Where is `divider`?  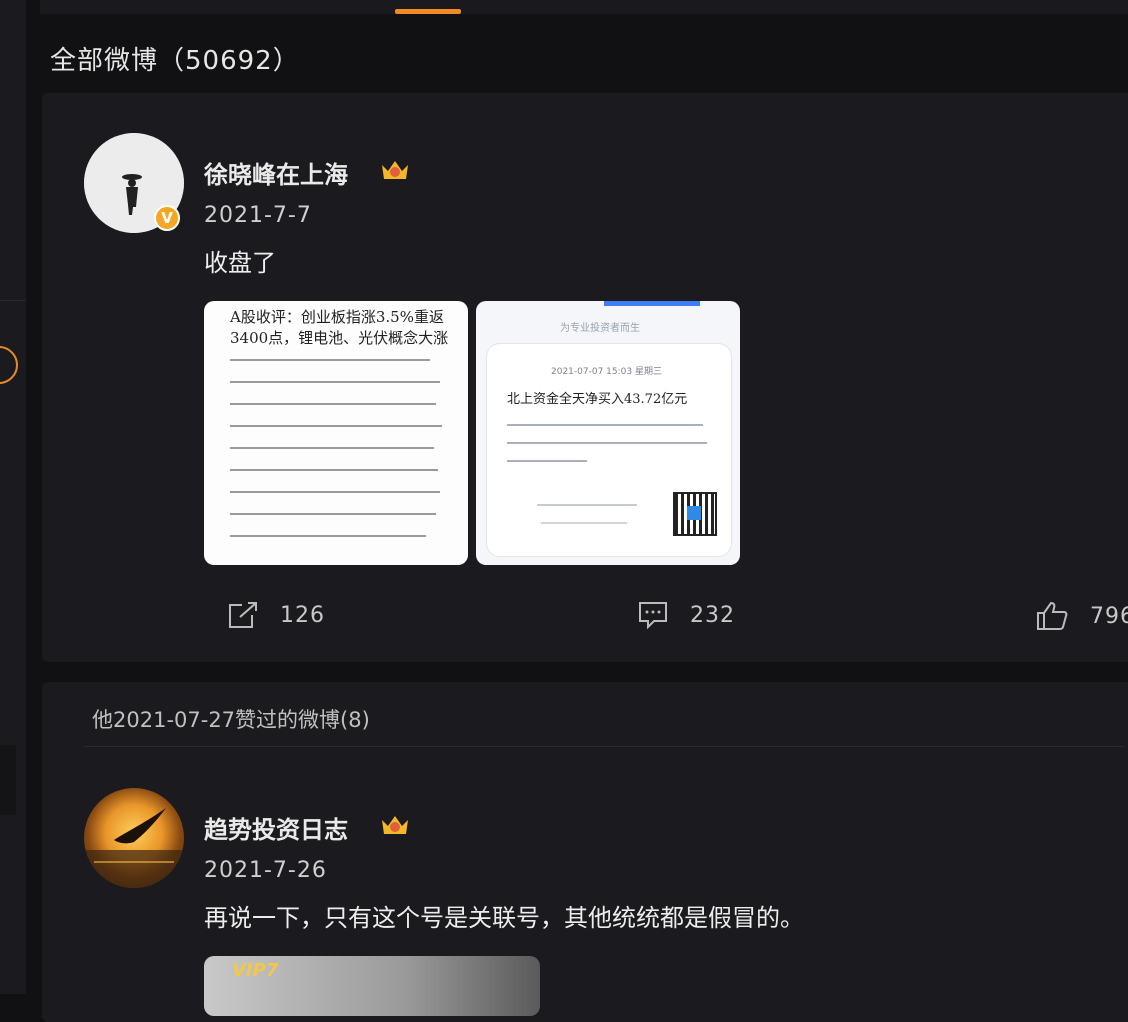
divider is located at coordinates (604, 746).